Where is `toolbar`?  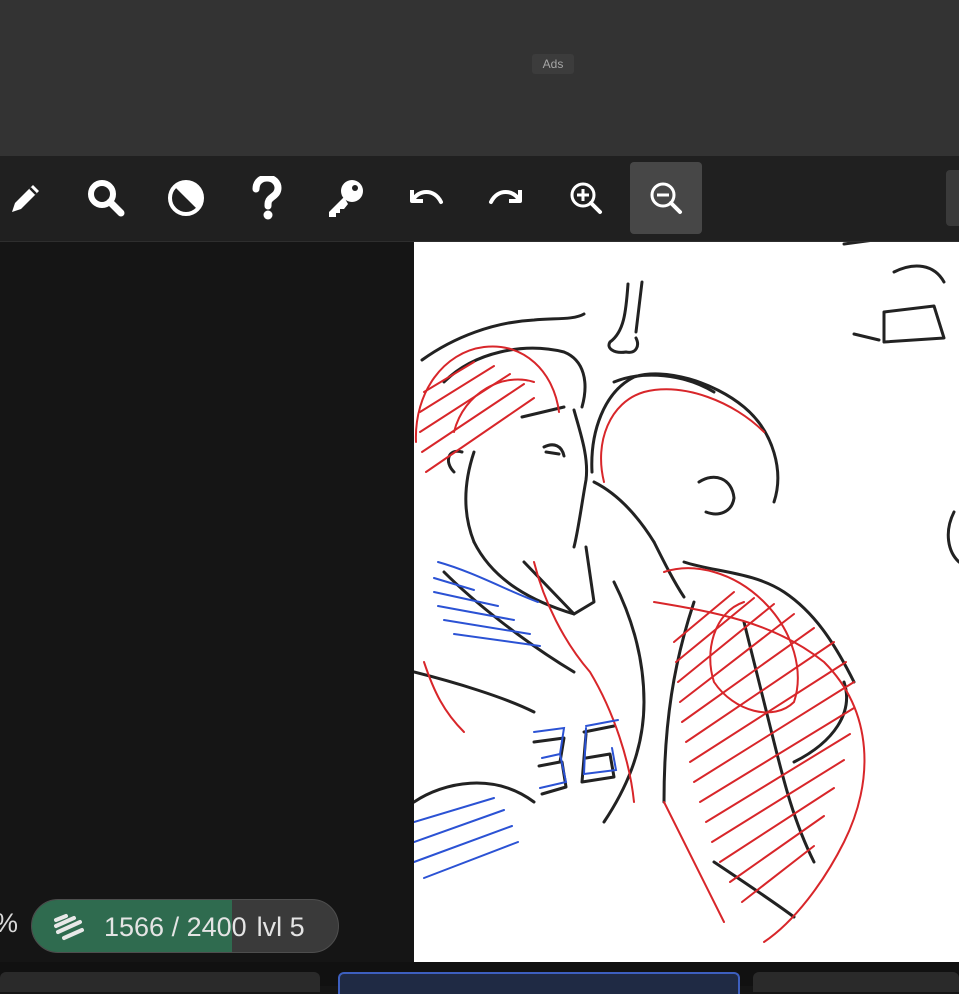
toolbar is located at coordinates (479, 199).